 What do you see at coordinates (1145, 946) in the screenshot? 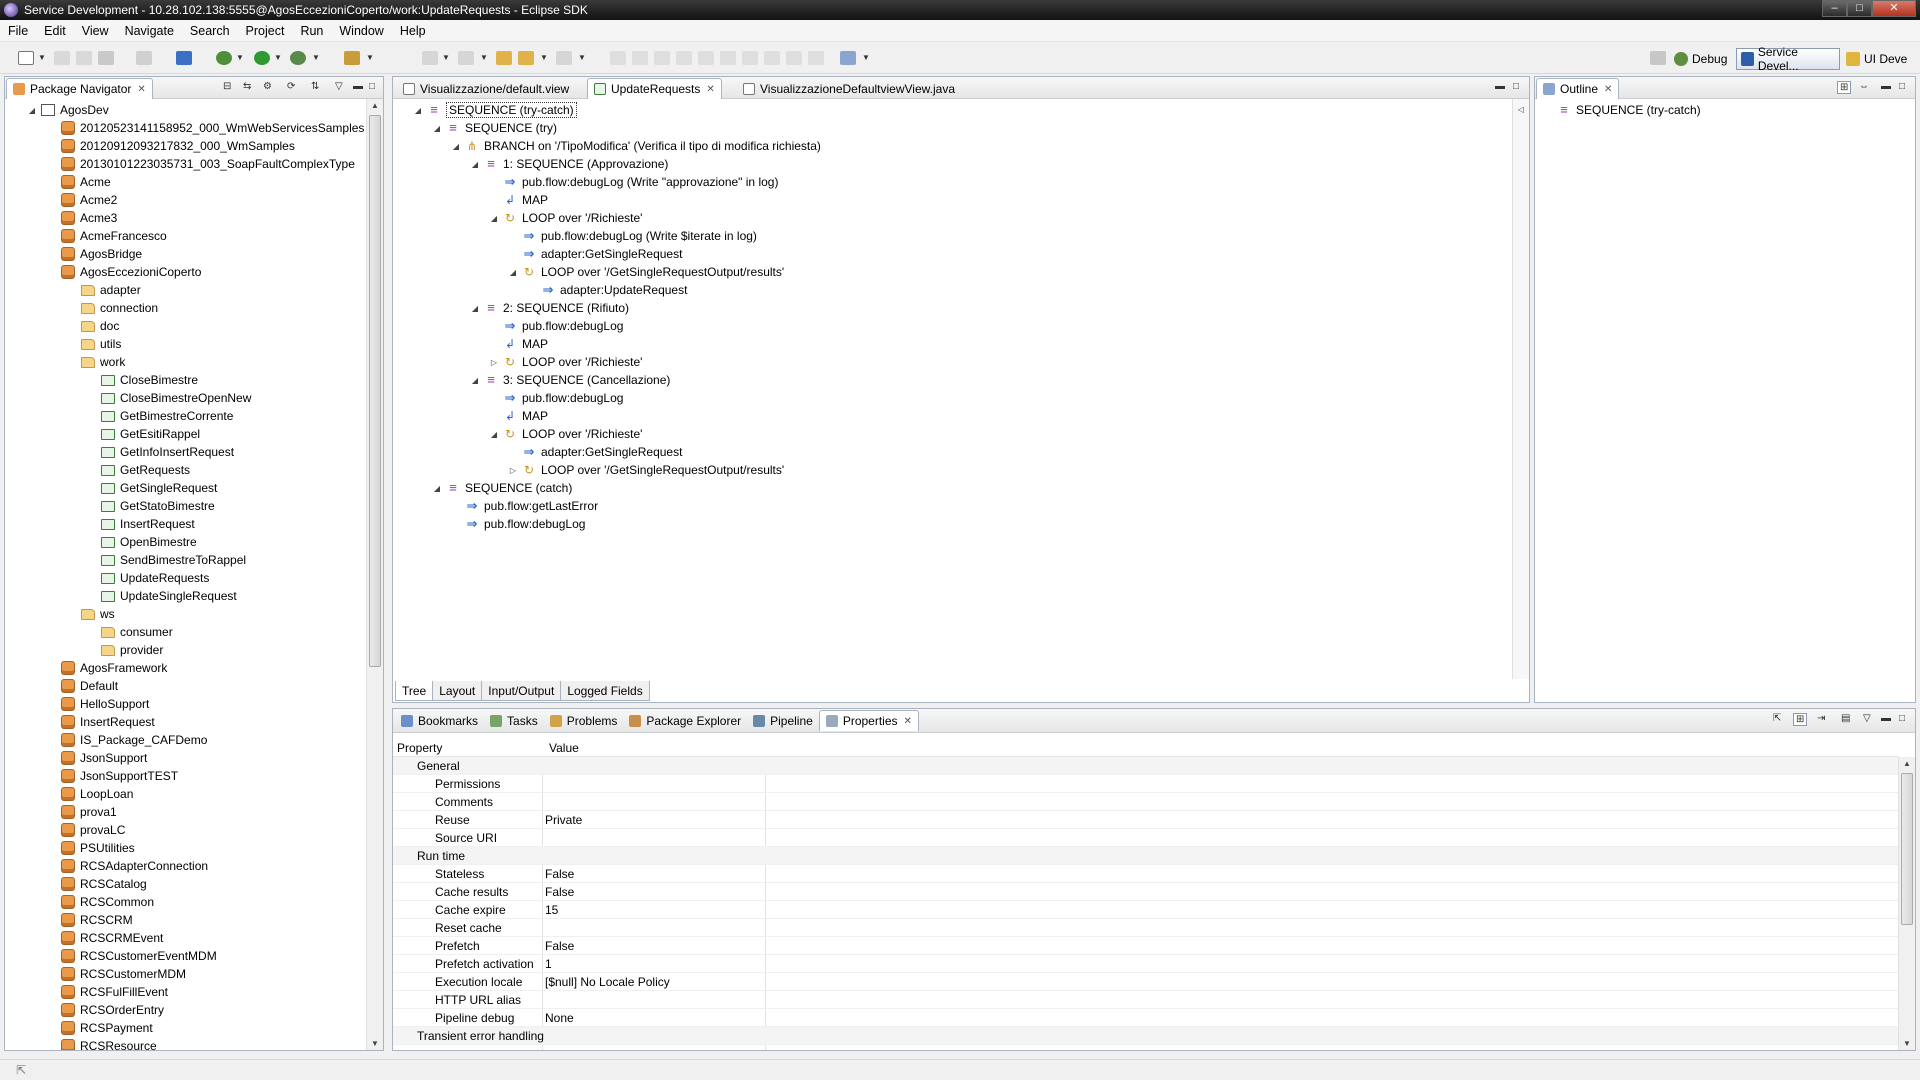
I see `property-row: Prefetch False` at bounding box center [1145, 946].